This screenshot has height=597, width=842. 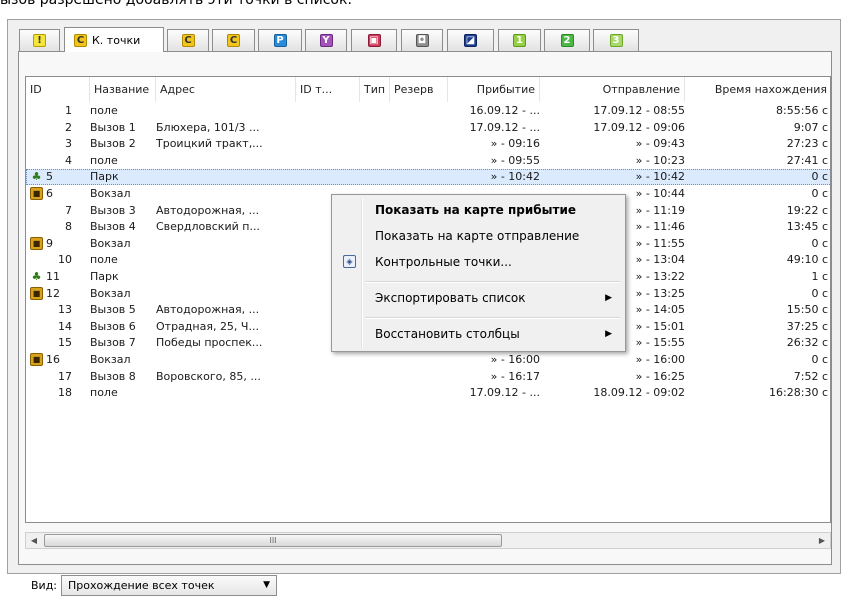 What do you see at coordinates (188, 40) in the screenshot?
I see `tab-checkpoint-c: C` at bounding box center [188, 40].